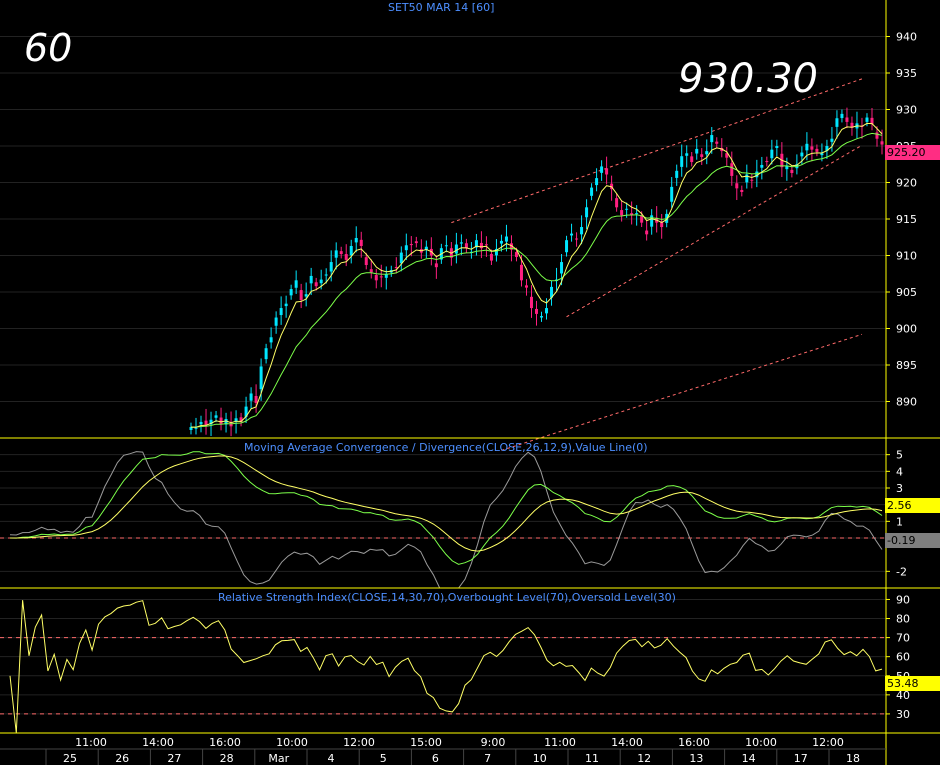 The height and width of the screenshot is (765, 940). I want to click on macd-value-tag: 2.56, so click(912, 505).